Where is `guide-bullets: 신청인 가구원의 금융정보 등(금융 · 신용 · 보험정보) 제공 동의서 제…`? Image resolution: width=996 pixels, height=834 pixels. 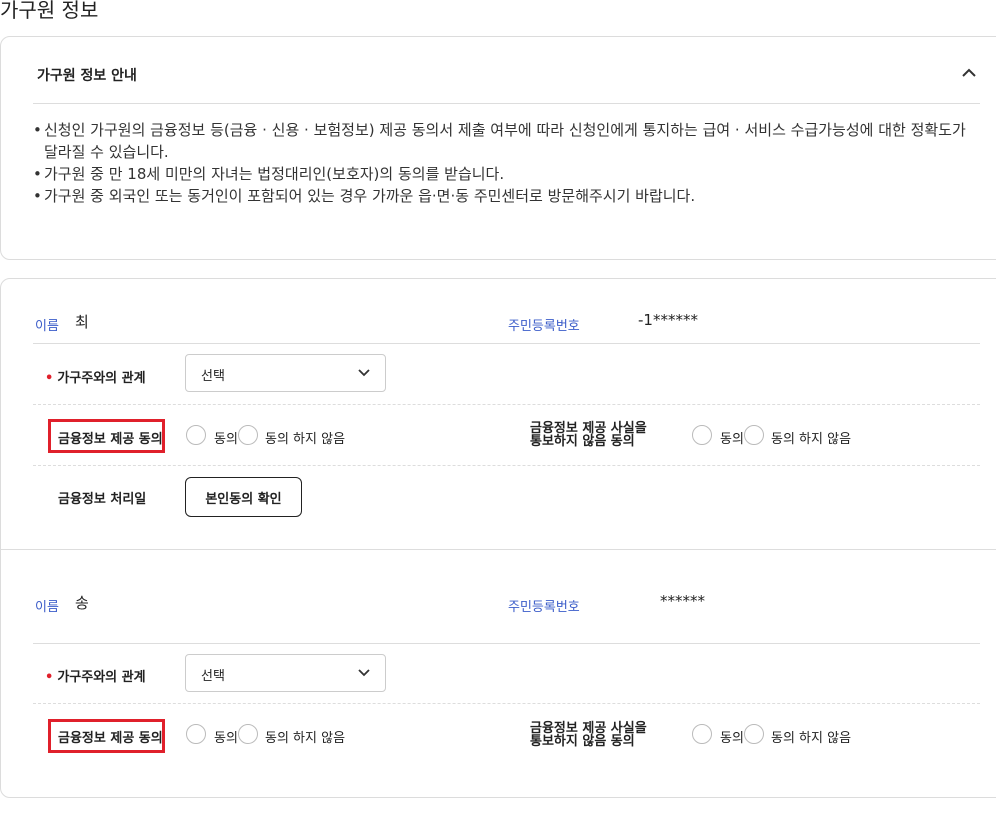
guide-bullets: 신청인 가구원의 금융정보 등(금융 · 신용 · 보험정보) 제공 동의서 제… is located at coordinates (505, 163).